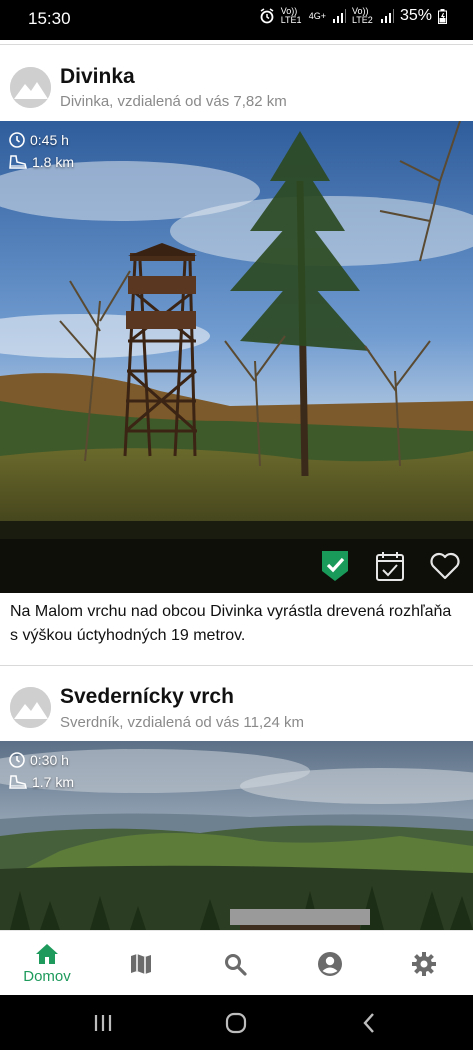 The height and width of the screenshot is (1050, 473). I want to click on trip-stats: 0:45 h 1.8 km, so click(41, 151).